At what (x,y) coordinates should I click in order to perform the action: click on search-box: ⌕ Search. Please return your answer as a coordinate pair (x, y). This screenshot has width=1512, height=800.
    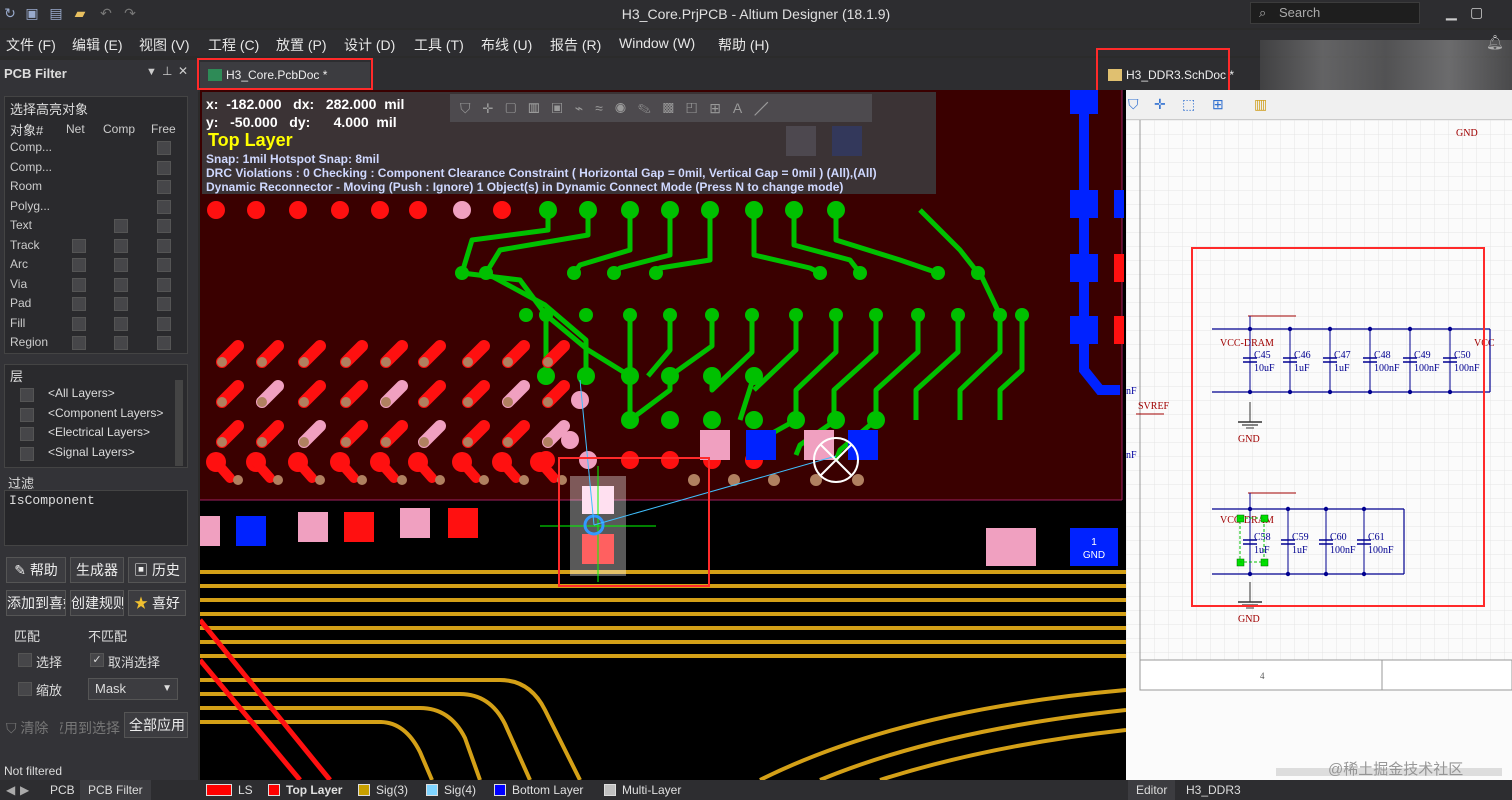
    Looking at the image, I should click on (1335, 13).